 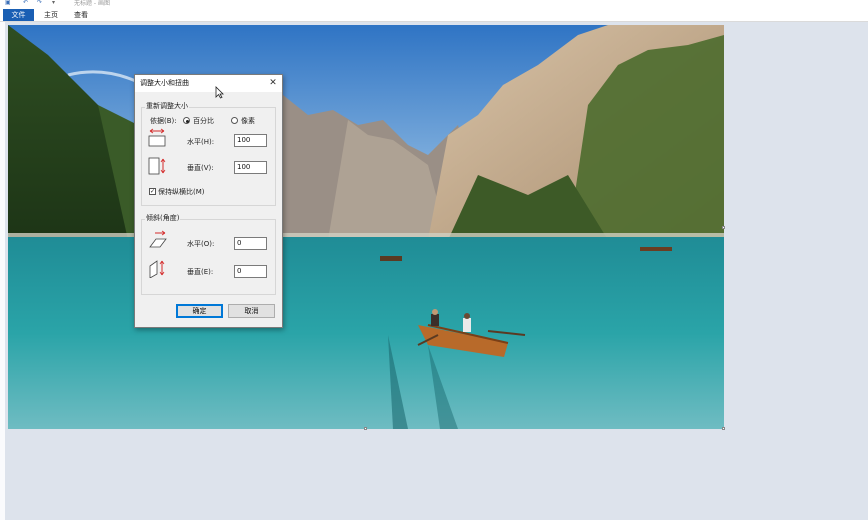 I want to click on skew-vertical-icon, so click(x=157, y=269).